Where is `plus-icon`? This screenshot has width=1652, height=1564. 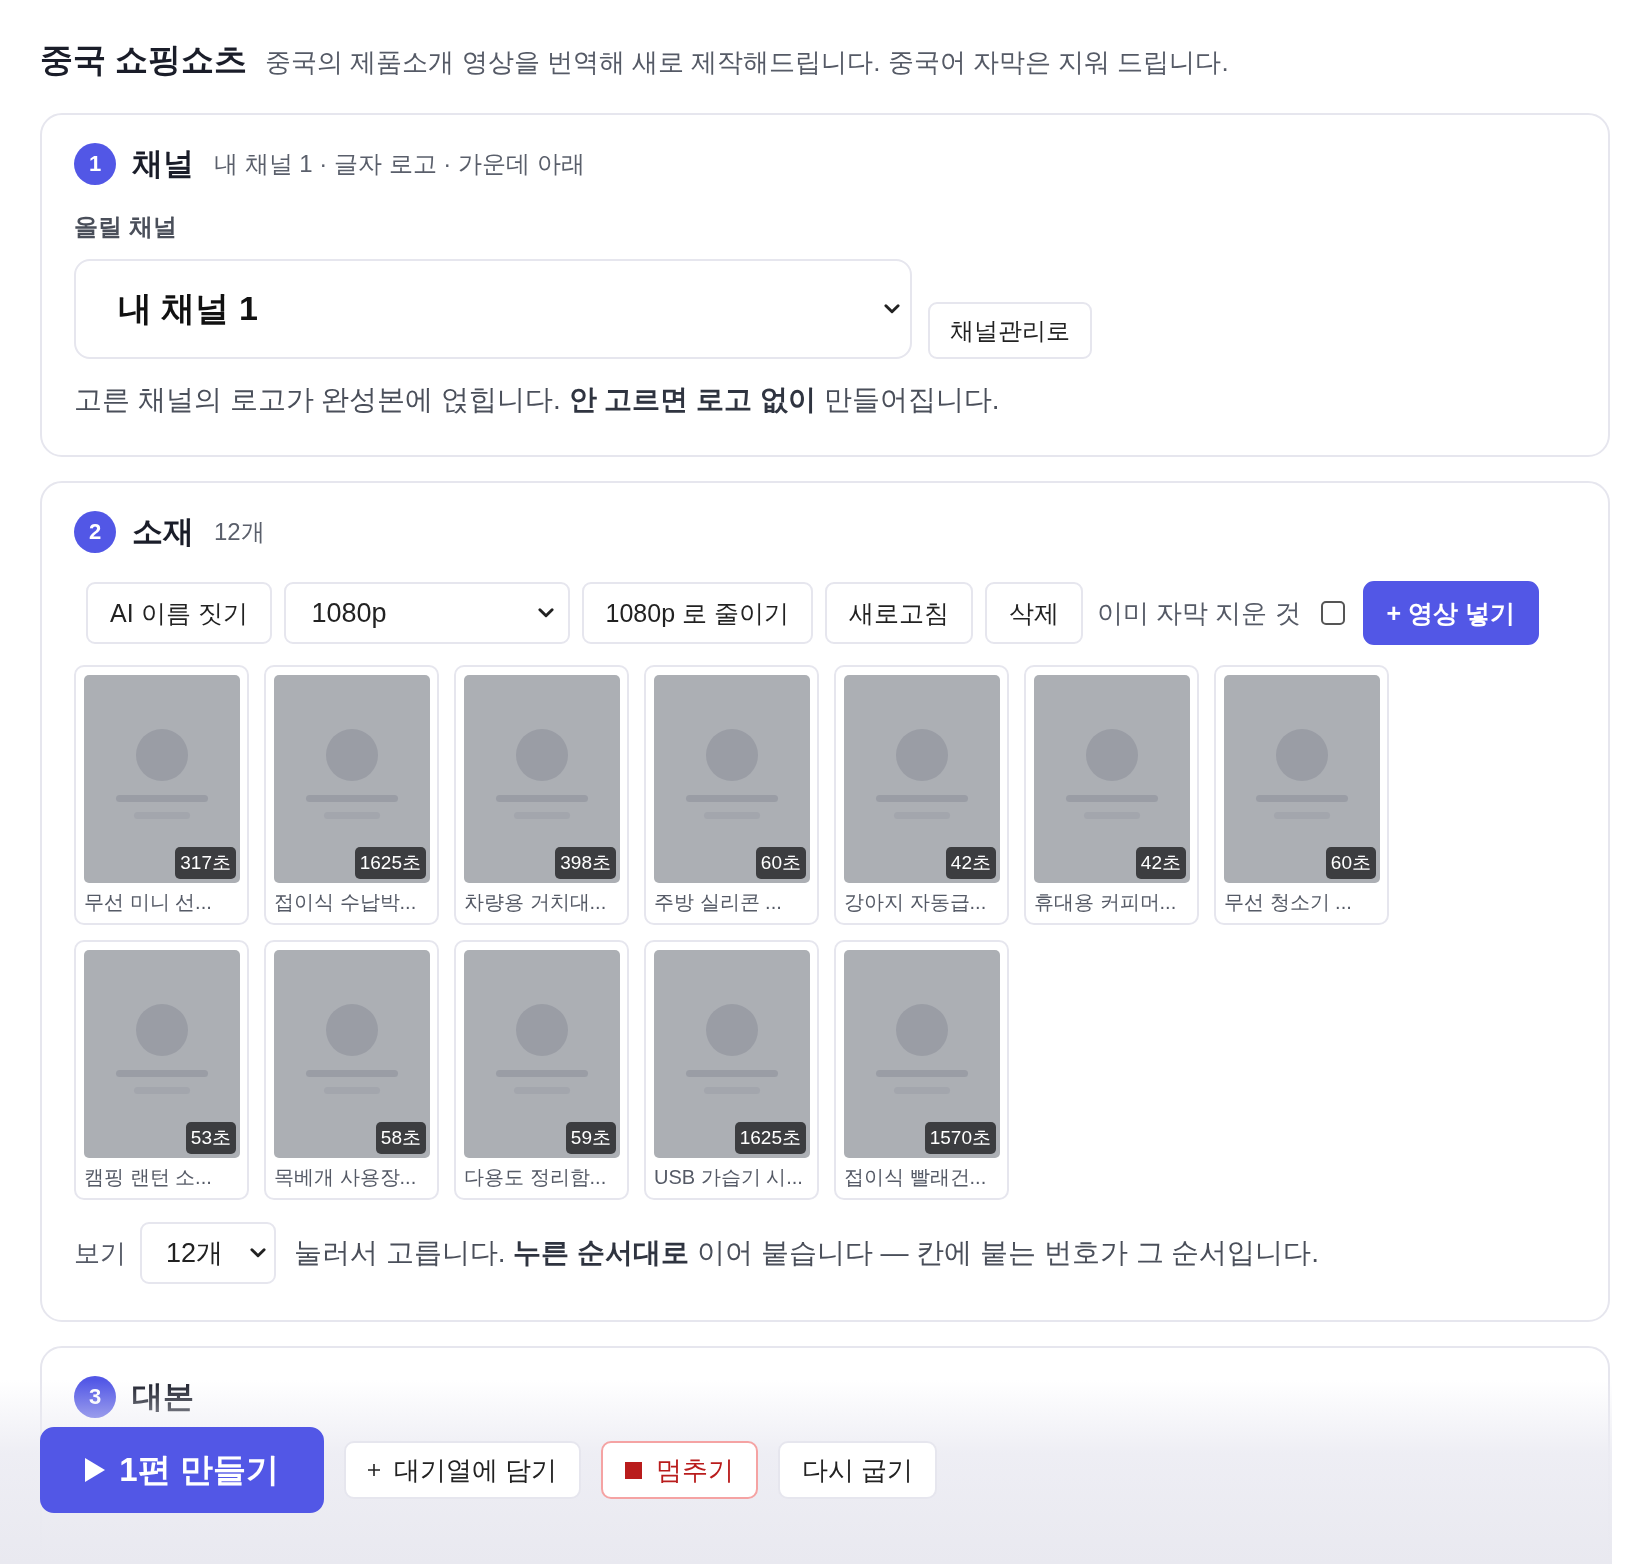 plus-icon is located at coordinates (374, 1470).